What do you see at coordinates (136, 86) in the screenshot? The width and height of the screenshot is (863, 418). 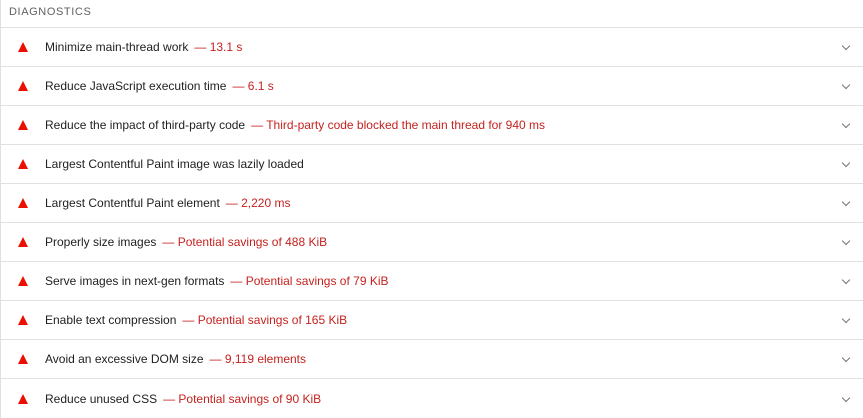 I see `audit-title: Reduce JavaScript execution time` at bounding box center [136, 86].